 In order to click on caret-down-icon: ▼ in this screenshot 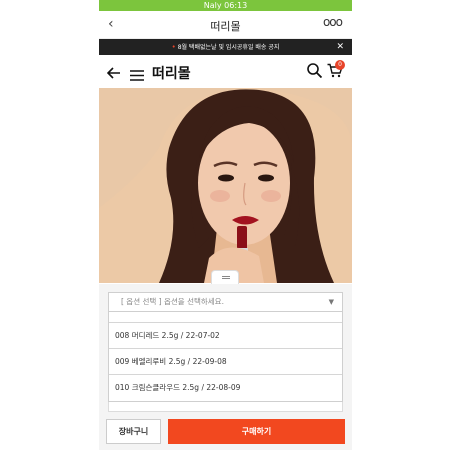, I will do `click(331, 302)`.